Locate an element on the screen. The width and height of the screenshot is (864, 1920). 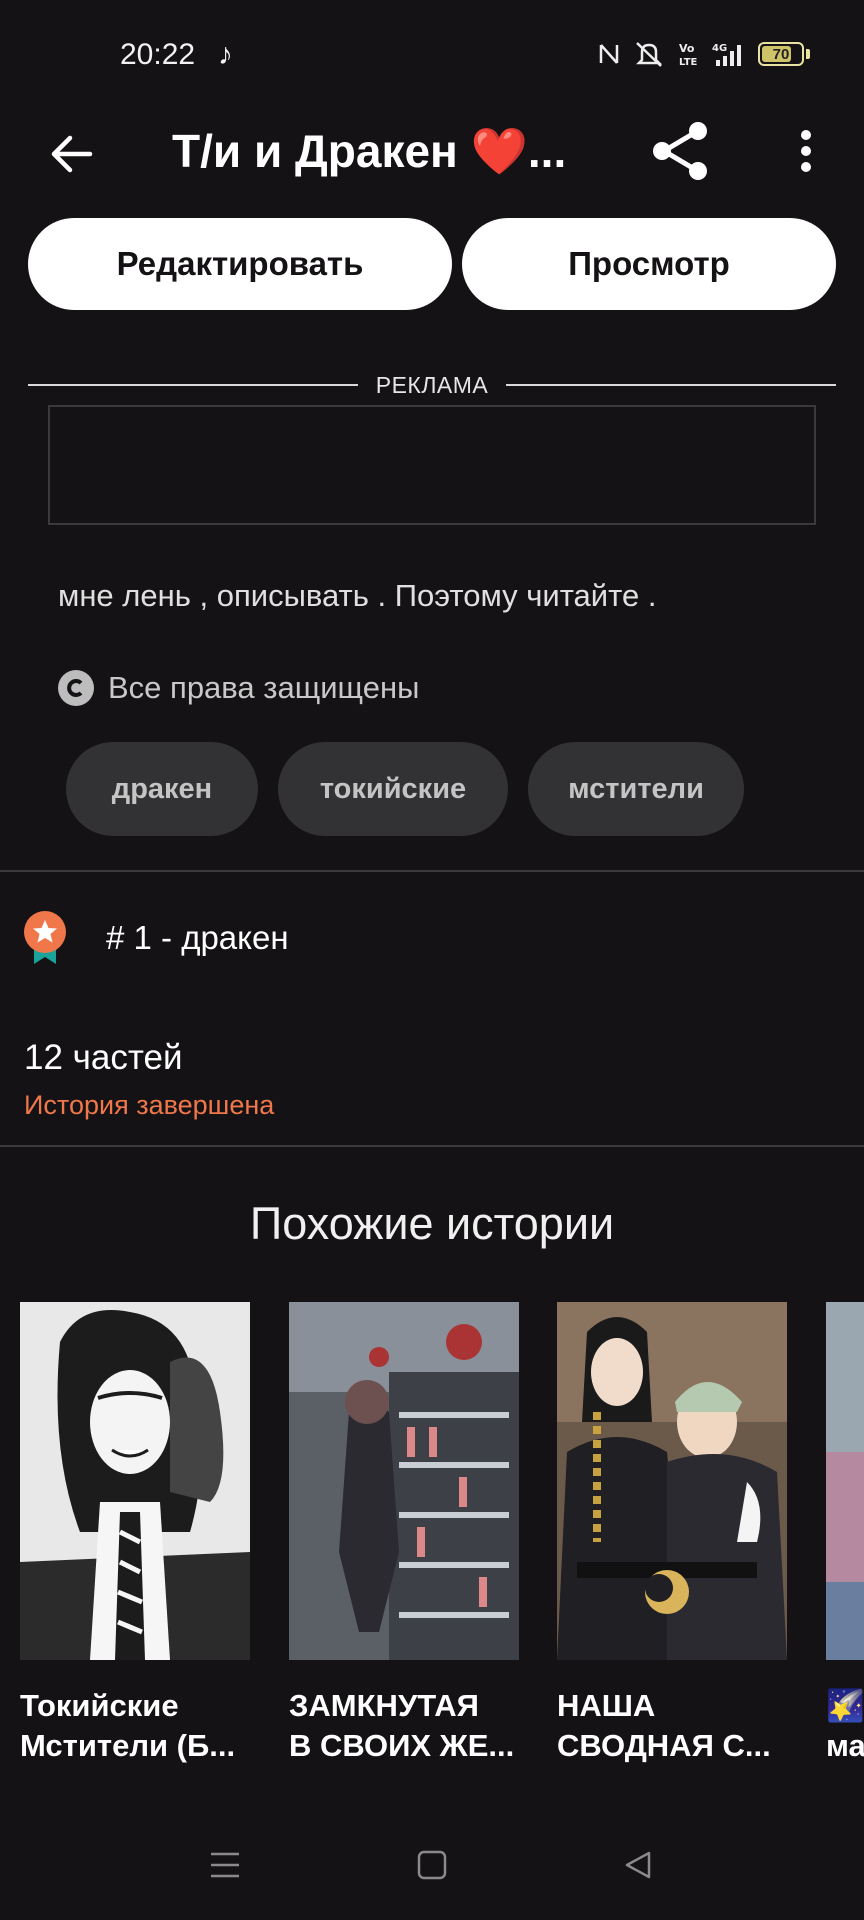
edit-button: Редактировать is located at coordinates (240, 264).